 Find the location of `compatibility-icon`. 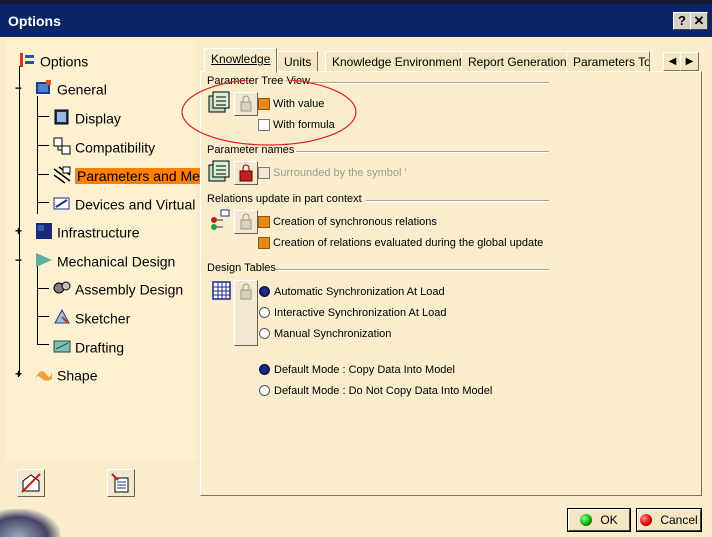

compatibility-icon is located at coordinates (62, 146).